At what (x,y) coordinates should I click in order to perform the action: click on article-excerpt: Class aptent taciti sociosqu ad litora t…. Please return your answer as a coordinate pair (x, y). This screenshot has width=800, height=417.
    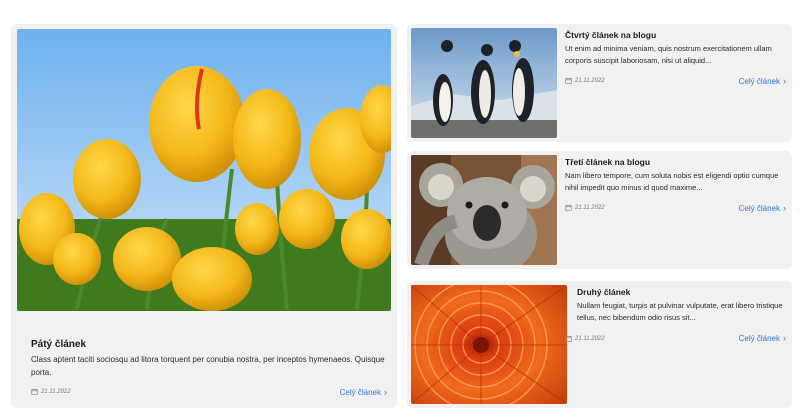
    Looking at the image, I should click on (208, 366).